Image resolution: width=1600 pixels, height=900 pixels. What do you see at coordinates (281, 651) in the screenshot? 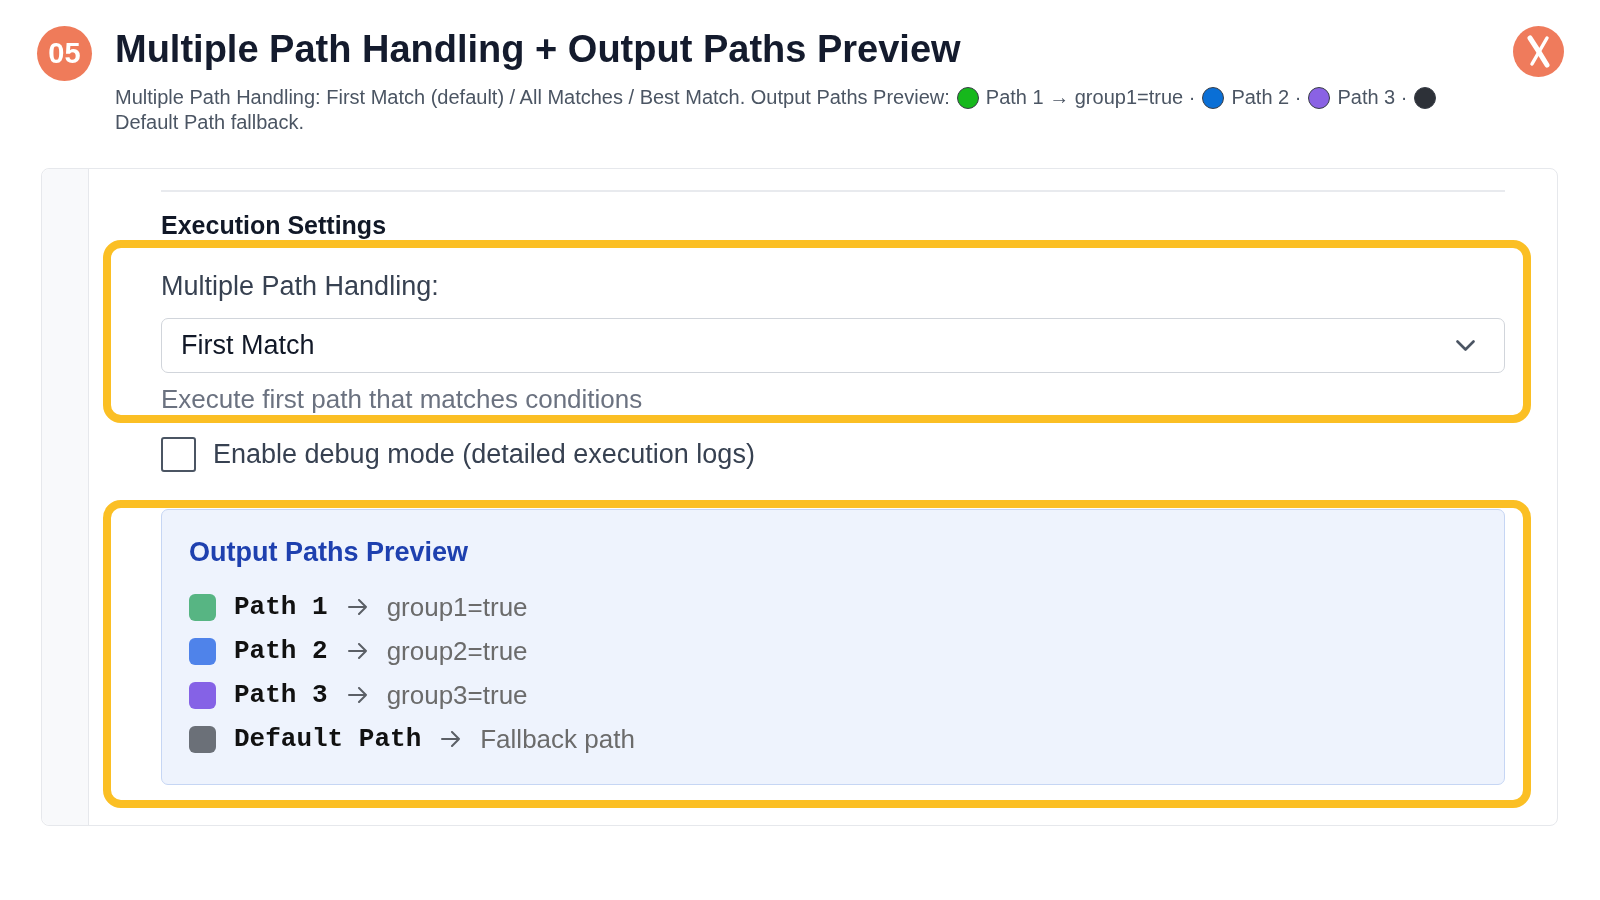
I see `path-name: Path 2` at bounding box center [281, 651].